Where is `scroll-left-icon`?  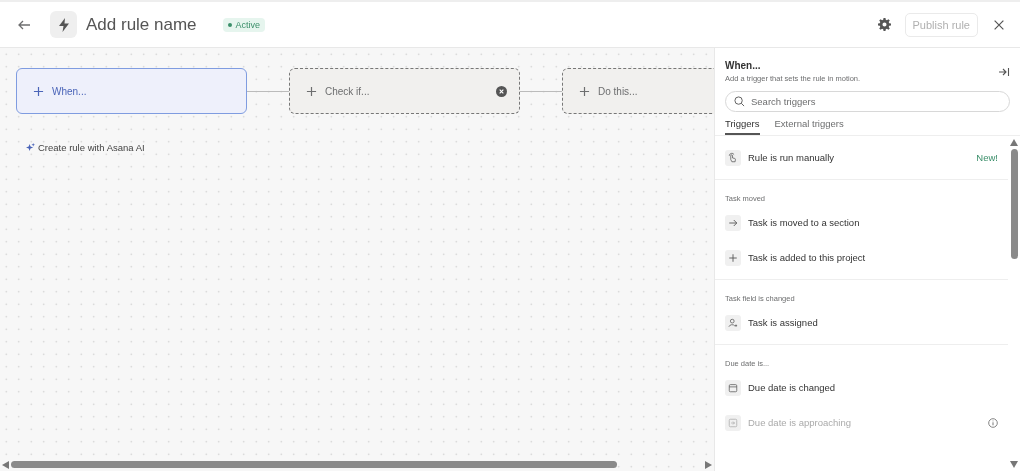
scroll-left-icon is located at coordinates (5, 464).